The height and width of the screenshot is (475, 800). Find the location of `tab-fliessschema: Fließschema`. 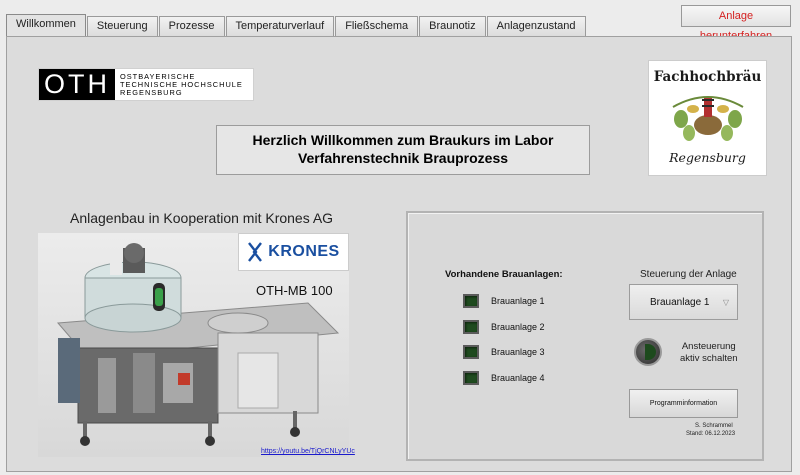

tab-fliessschema: Fließschema is located at coordinates (377, 26).